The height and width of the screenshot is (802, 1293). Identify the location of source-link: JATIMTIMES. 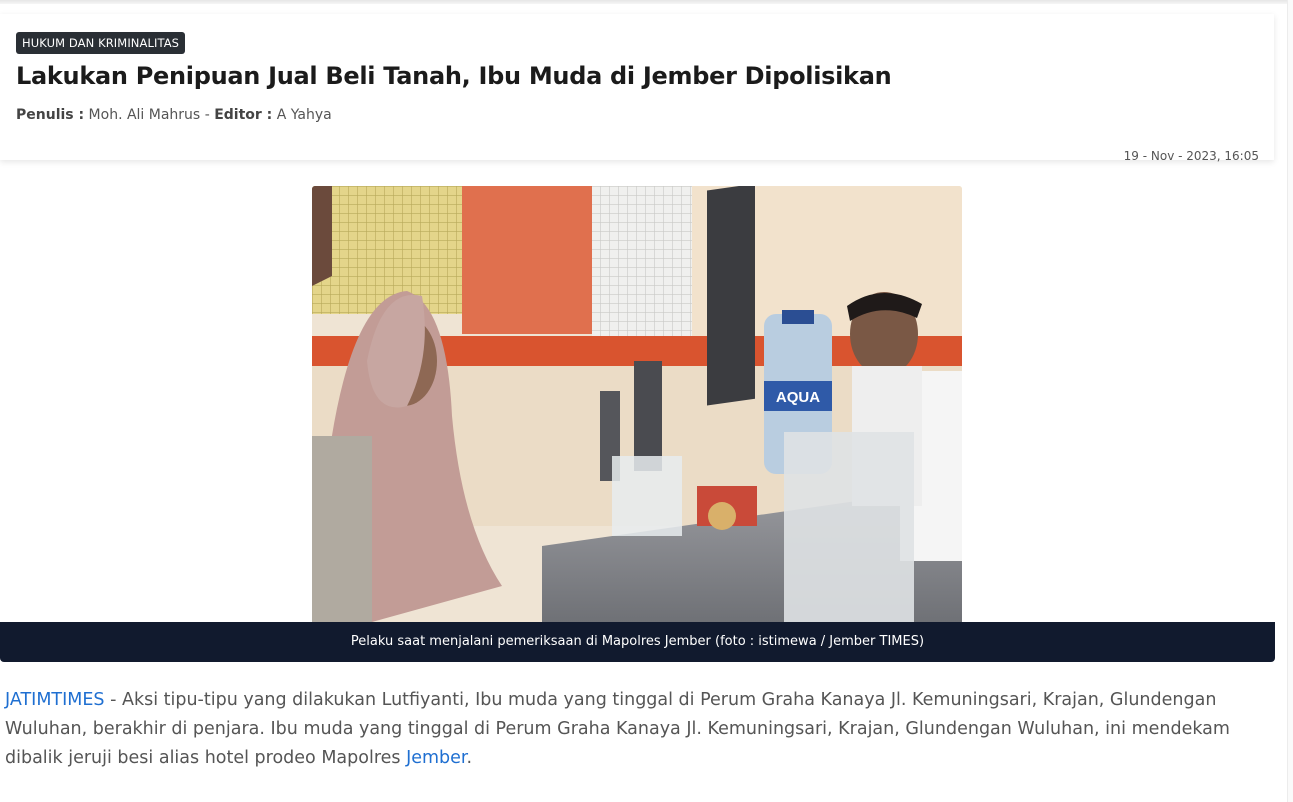
(55, 700).